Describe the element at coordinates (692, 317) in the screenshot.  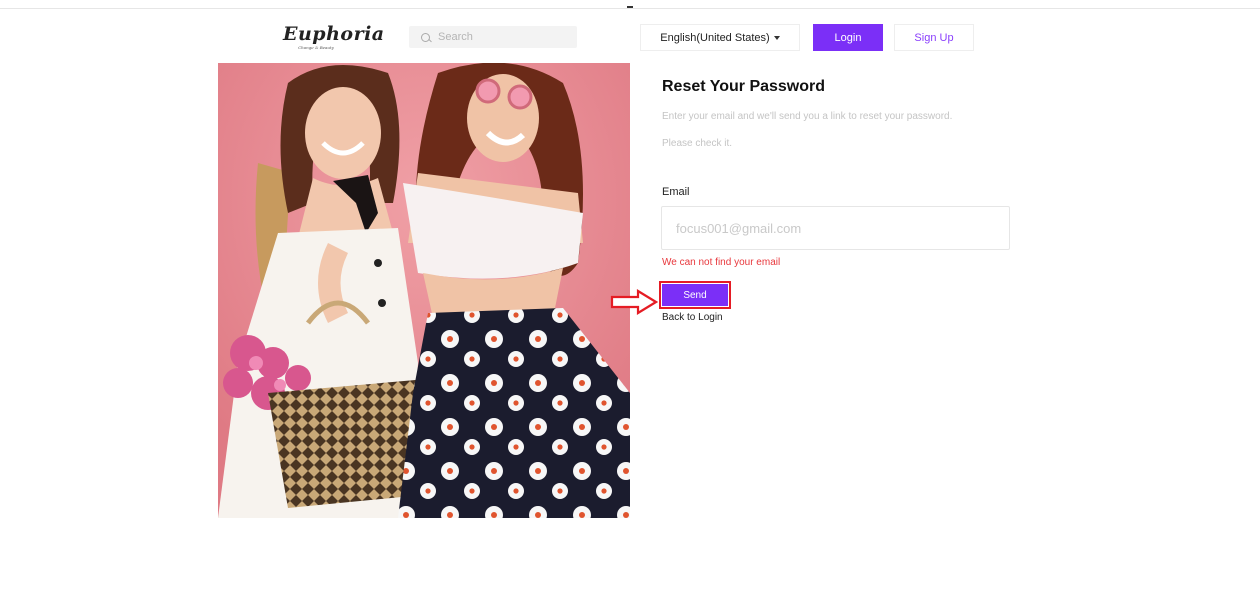
I see `back-to-login-link: Back to Login` at that location.